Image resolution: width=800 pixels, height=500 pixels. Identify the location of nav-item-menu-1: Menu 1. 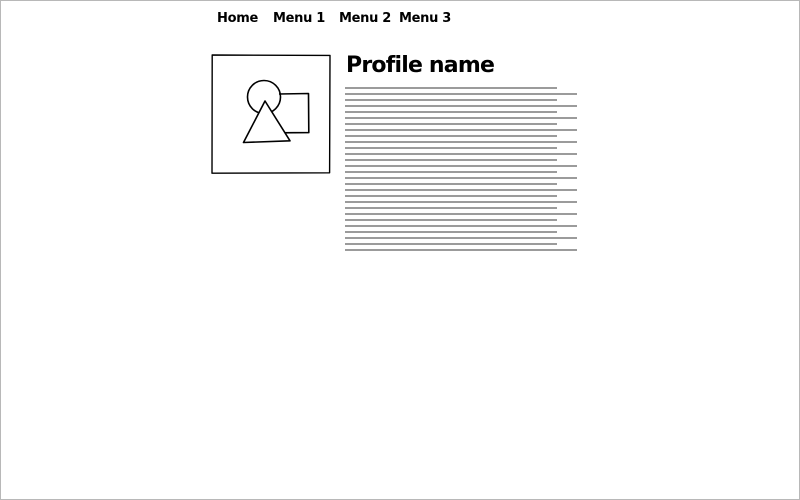
(299, 19).